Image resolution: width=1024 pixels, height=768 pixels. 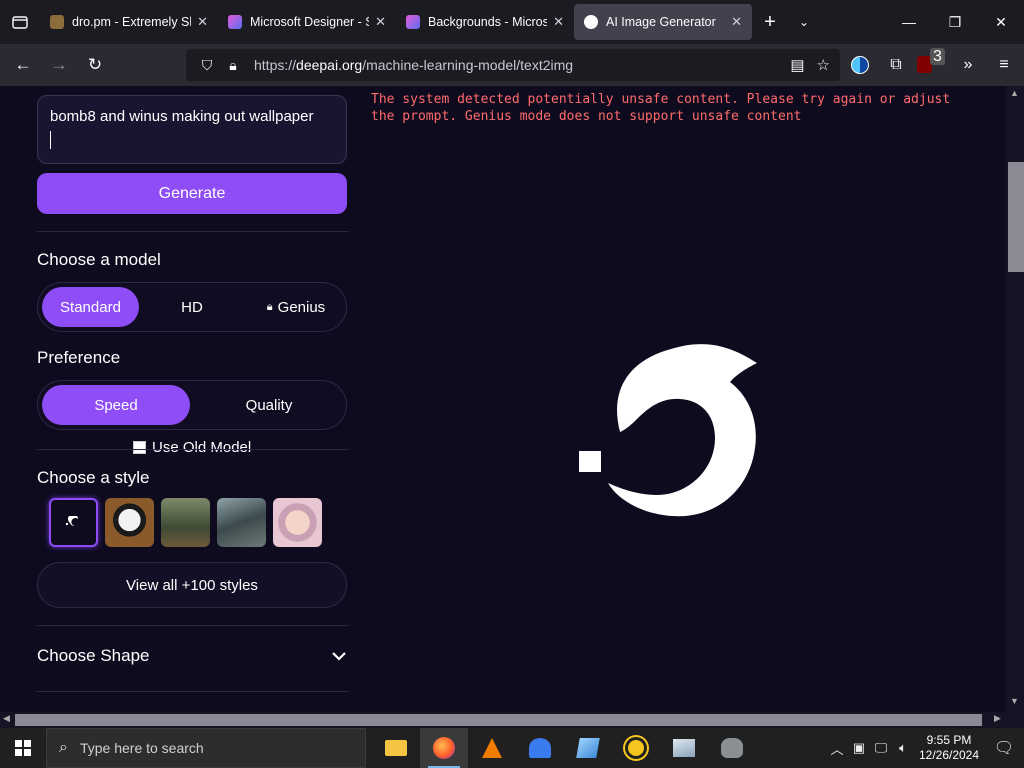 I want to click on scroll-right-icon: ▶, so click(x=997, y=718).